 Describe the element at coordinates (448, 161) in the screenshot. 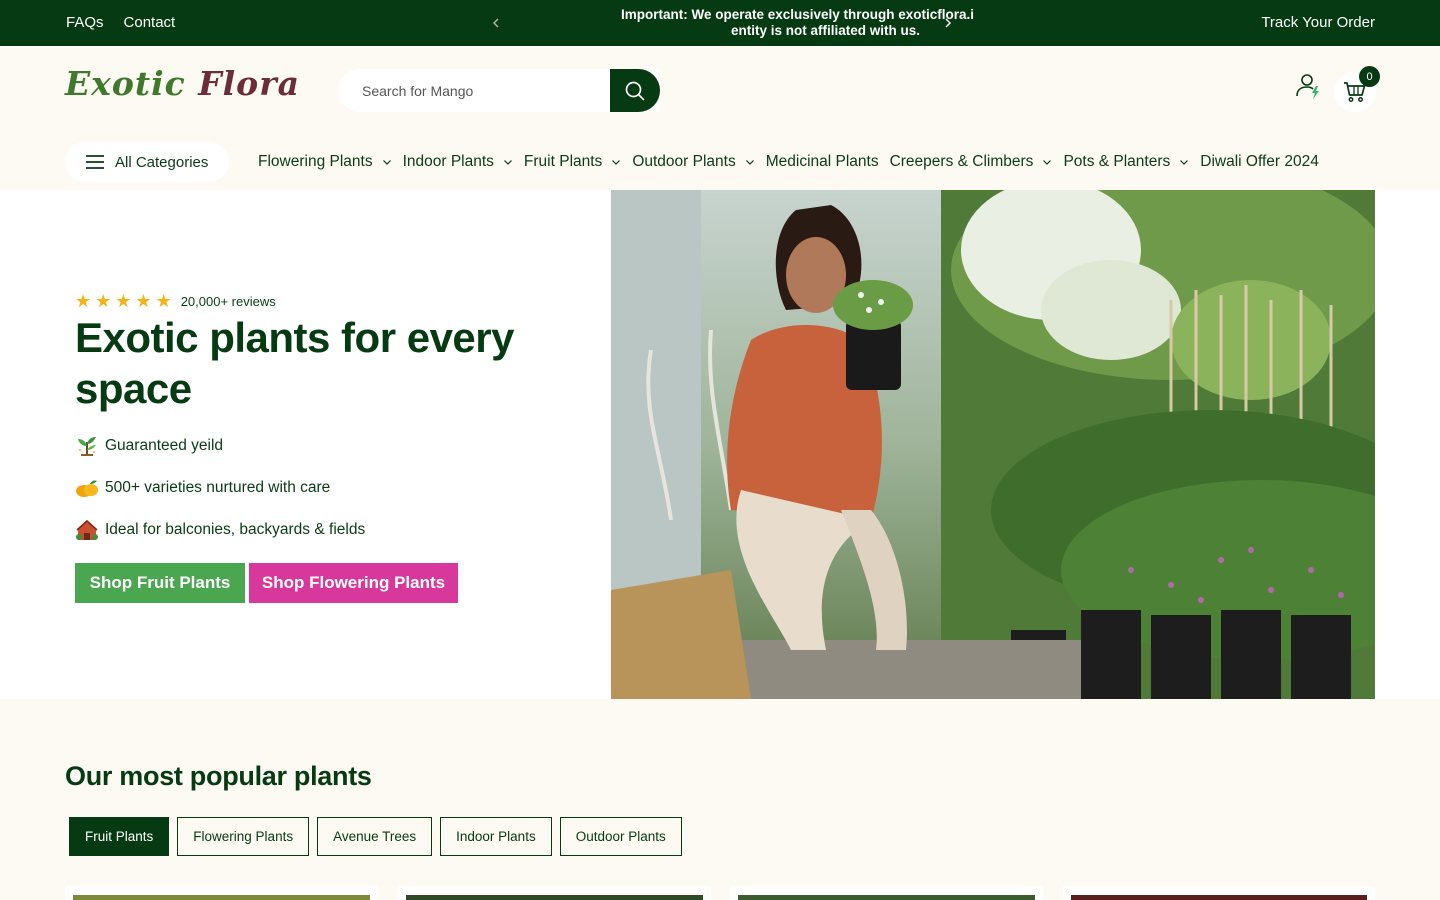

I see `nav-item-label: Indoor Plants` at that location.